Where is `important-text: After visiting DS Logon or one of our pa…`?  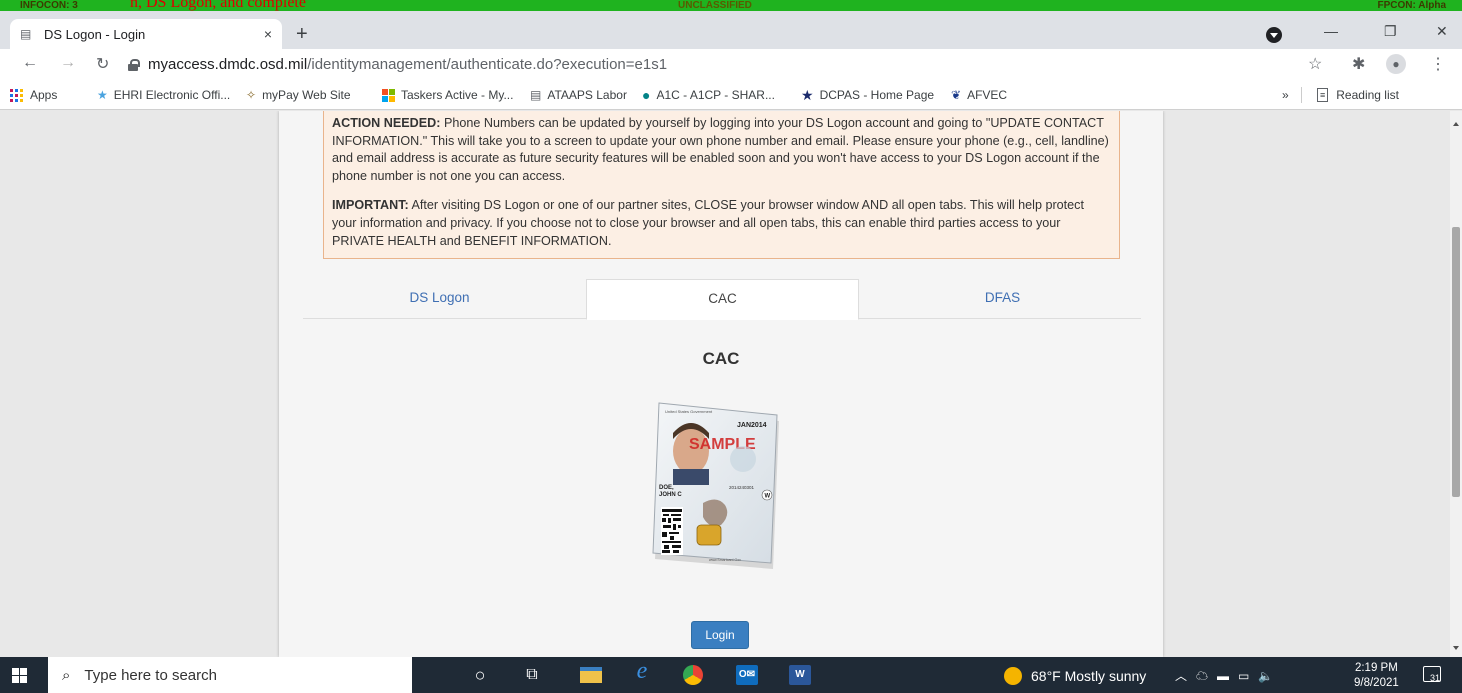 important-text: After visiting DS Logon or one of our pa… is located at coordinates (708, 223).